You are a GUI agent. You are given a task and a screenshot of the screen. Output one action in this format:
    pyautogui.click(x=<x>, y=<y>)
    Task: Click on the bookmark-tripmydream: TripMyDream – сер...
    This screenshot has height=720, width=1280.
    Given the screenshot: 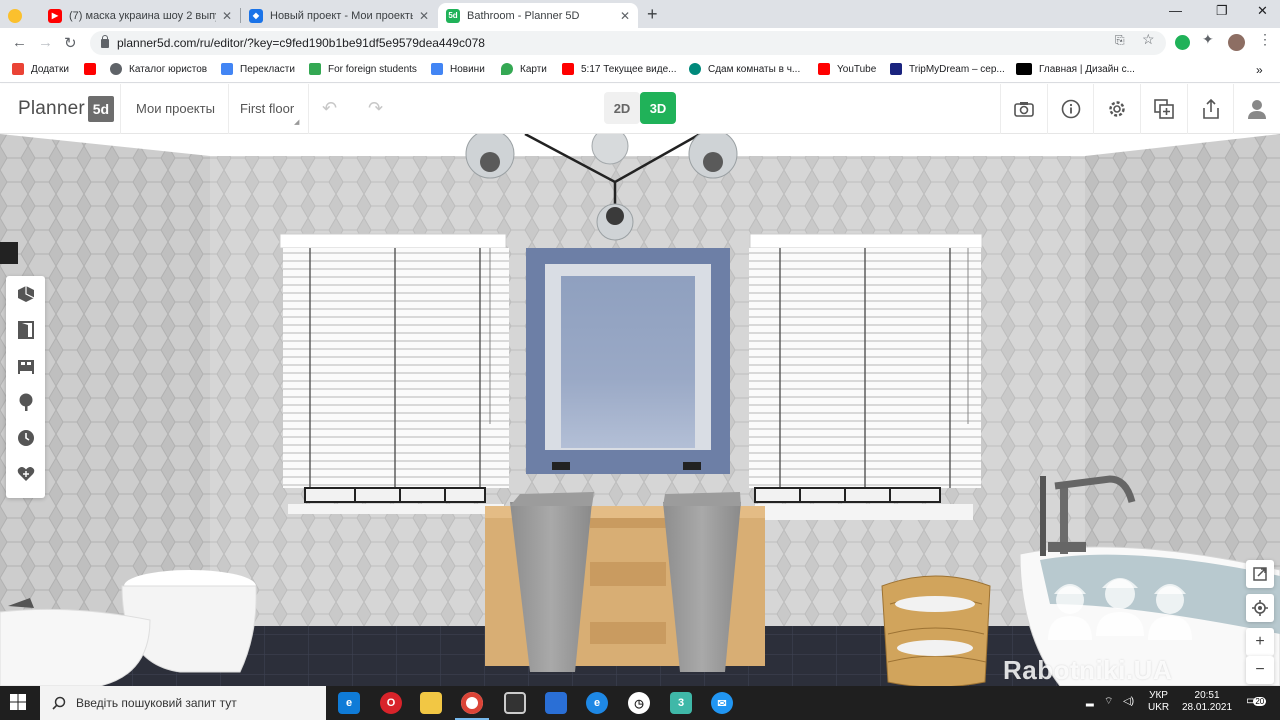 What is the action you would take?
    pyautogui.click(x=947, y=69)
    